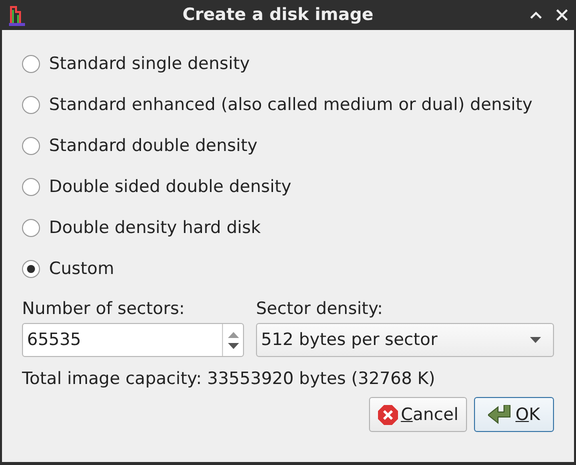 The height and width of the screenshot is (465, 576). Describe the element at coordinates (278, 15) in the screenshot. I see `window-title: Create a disk image` at that location.